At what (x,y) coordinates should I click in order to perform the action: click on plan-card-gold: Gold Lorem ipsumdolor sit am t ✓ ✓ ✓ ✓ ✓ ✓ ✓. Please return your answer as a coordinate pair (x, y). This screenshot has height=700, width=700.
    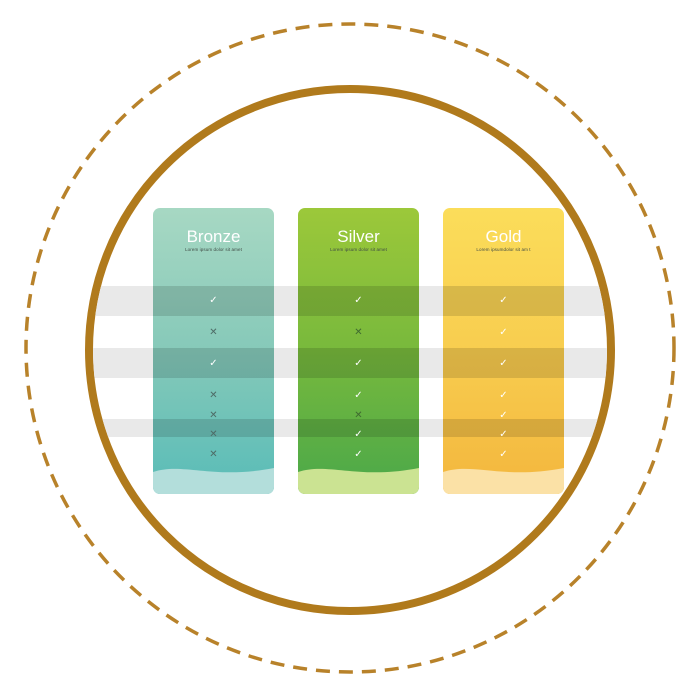
    Looking at the image, I should click on (503, 351).